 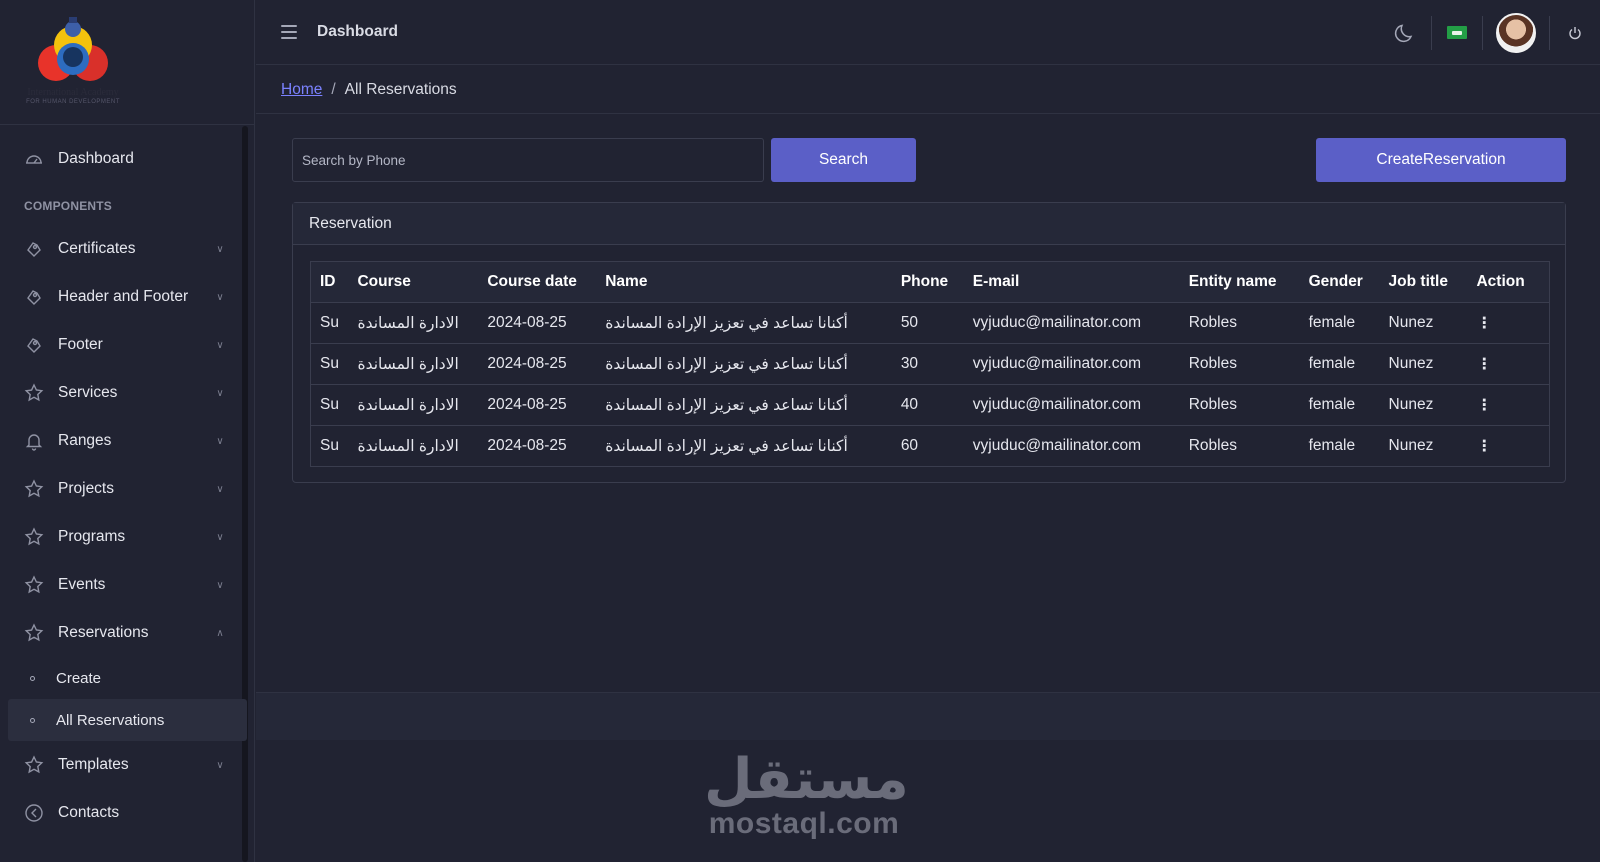 I want to click on page-title: Dashboard, so click(x=357, y=31).